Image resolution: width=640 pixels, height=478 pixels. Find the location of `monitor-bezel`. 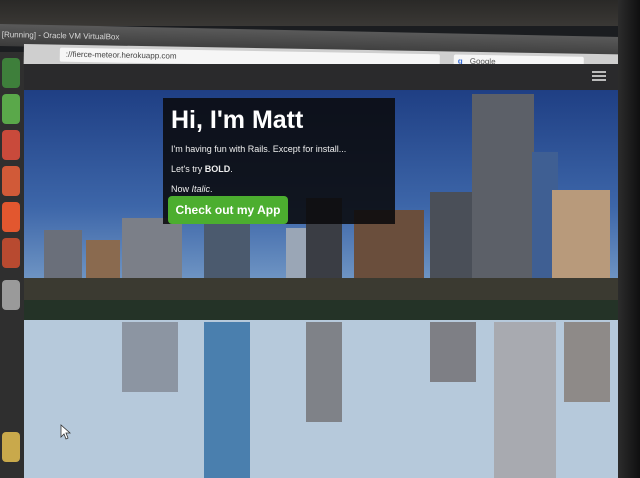

monitor-bezel is located at coordinates (320, 13).